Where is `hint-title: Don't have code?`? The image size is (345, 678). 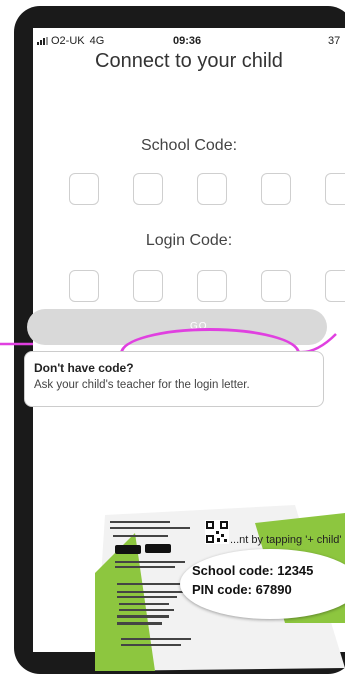
hint-title: Don't have code? is located at coordinates (84, 368).